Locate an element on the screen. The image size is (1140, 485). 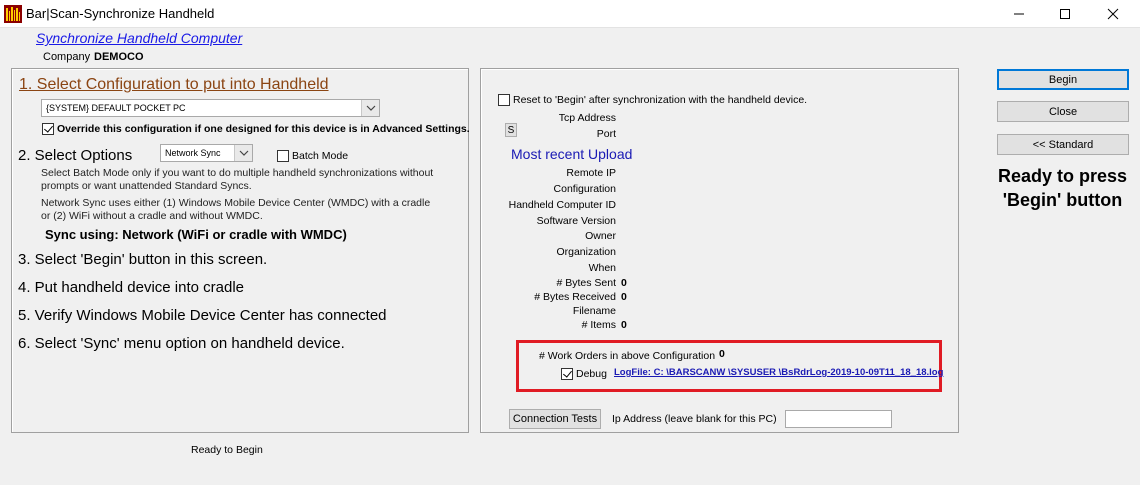
configuration-label: Configuration is located at coordinates (584, 189).